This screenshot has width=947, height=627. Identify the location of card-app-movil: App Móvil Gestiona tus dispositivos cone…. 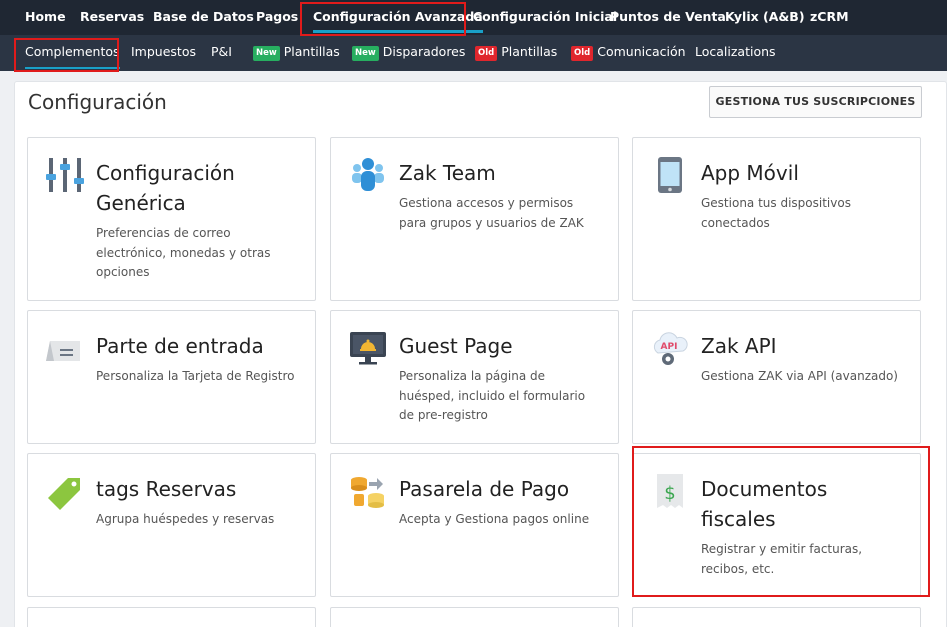
(776, 219).